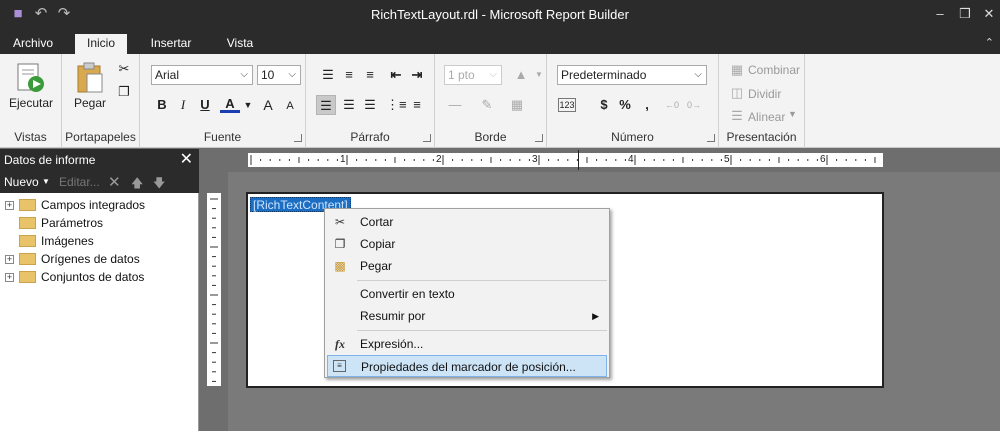  What do you see at coordinates (965, 14) in the screenshot?
I see `restore-icon: ❒` at bounding box center [965, 14].